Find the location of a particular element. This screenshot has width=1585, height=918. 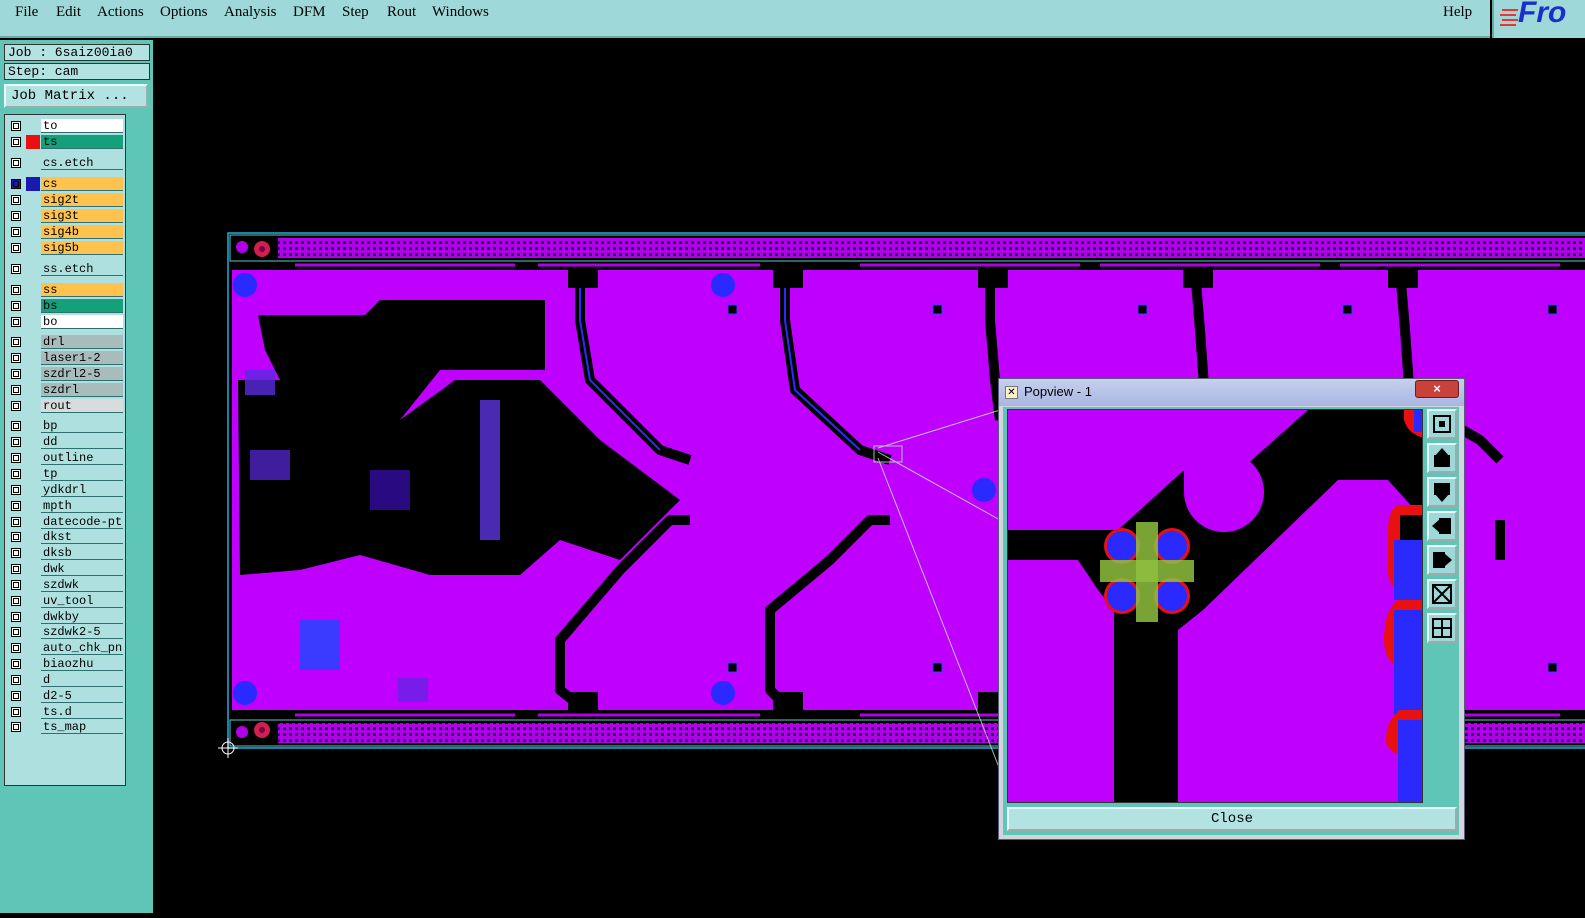

layer-name: tp is located at coordinates (82, 474).